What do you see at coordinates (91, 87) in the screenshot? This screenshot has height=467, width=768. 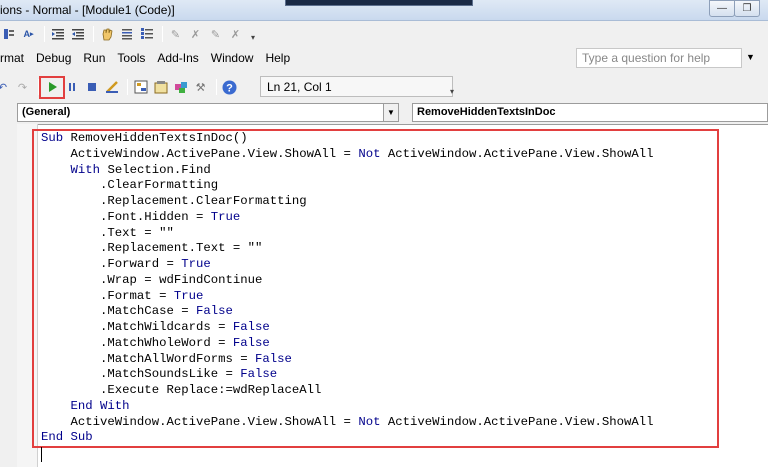 I see `reset-icon` at bounding box center [91, 87].